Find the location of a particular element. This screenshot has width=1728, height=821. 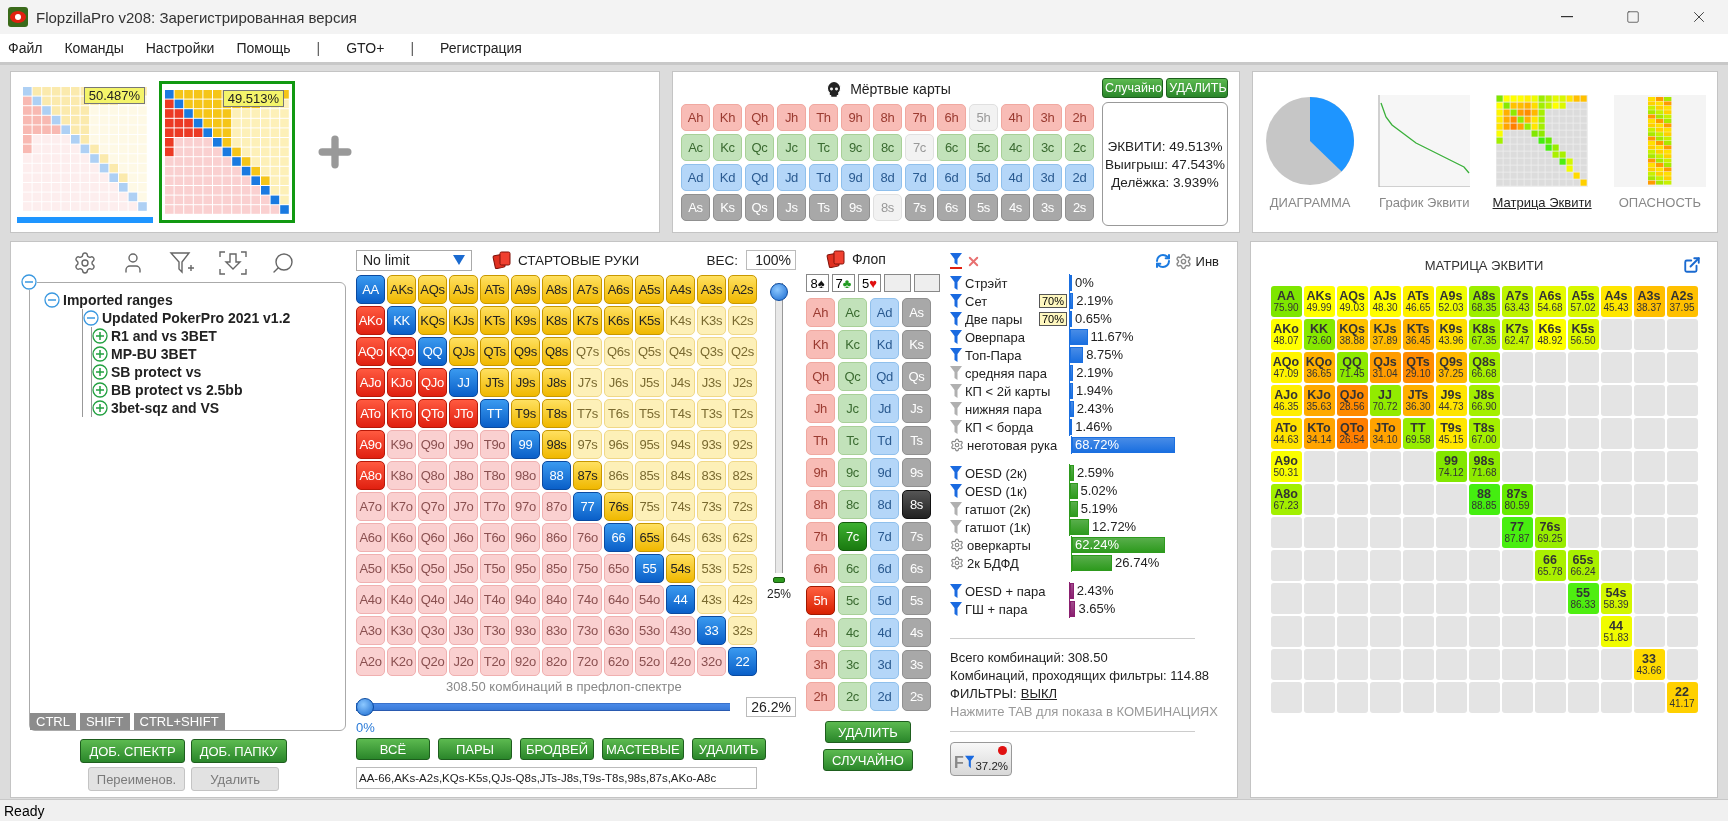

hand-cell: ATo is located at coordinates (370, 413).